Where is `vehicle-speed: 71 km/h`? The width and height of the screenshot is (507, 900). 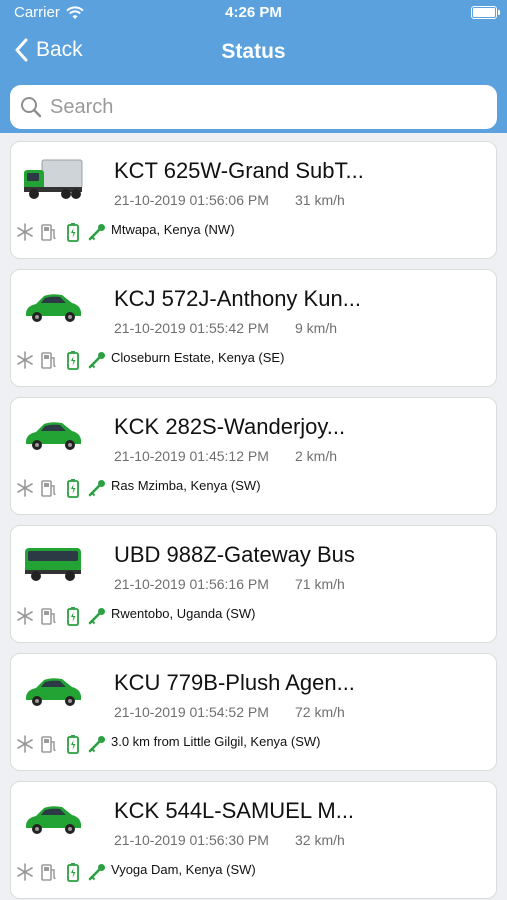
vehicle-speed: 71 km/h is located at coordinates (320, 584).